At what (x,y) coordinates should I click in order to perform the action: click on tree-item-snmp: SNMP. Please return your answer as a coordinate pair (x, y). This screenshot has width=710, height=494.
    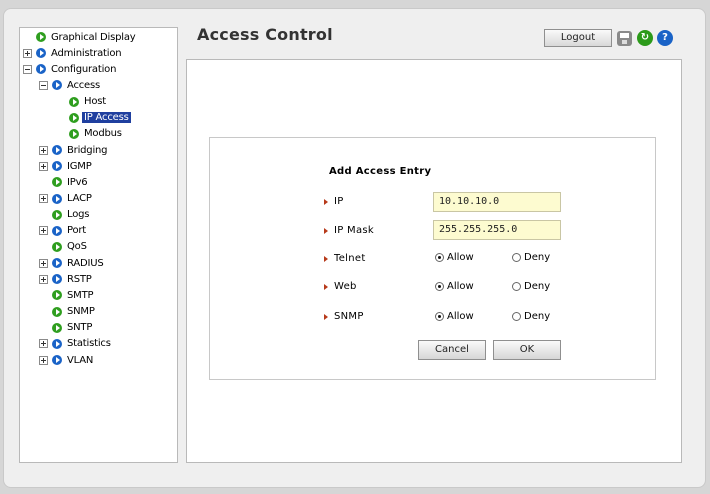
    Looking at the image, I should click on (74, 312).